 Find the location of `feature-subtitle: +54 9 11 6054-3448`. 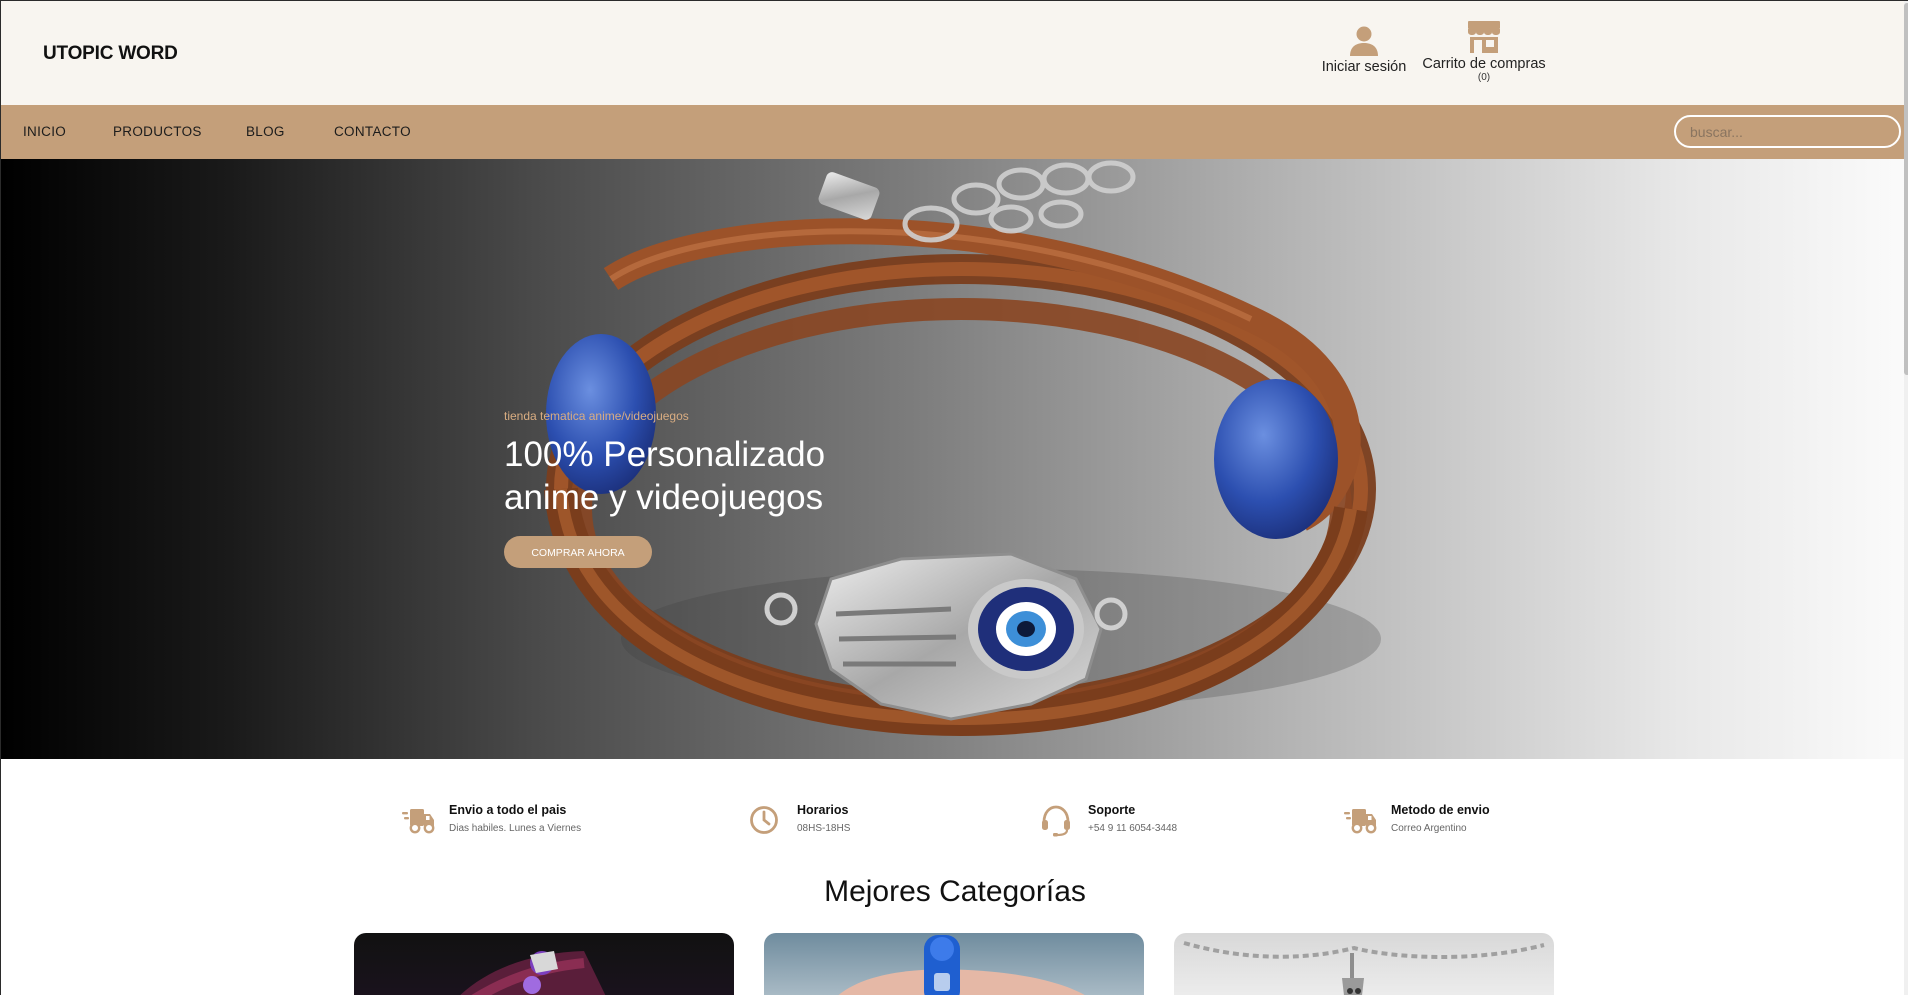

feature-subtitle: +54 9 11 6054-3448 is located at coordinates (1133, 828).